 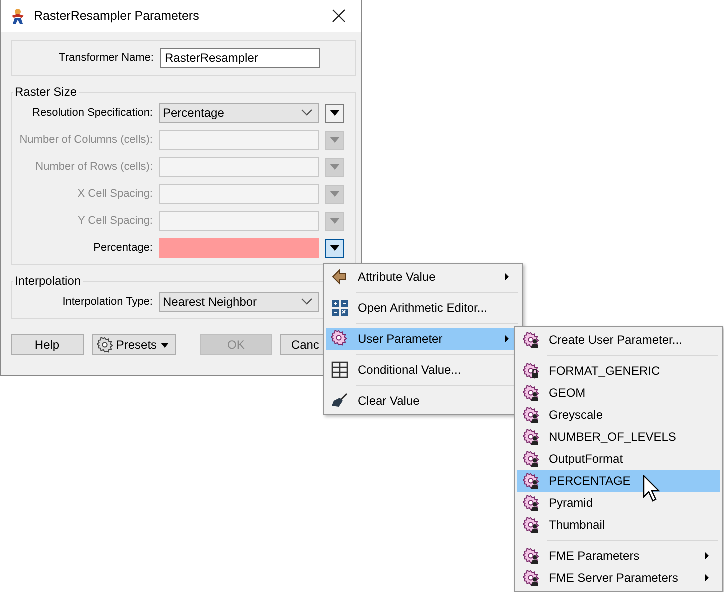 I want to click on menu-item: PERCENTAGE, so click(x=618, y=481).